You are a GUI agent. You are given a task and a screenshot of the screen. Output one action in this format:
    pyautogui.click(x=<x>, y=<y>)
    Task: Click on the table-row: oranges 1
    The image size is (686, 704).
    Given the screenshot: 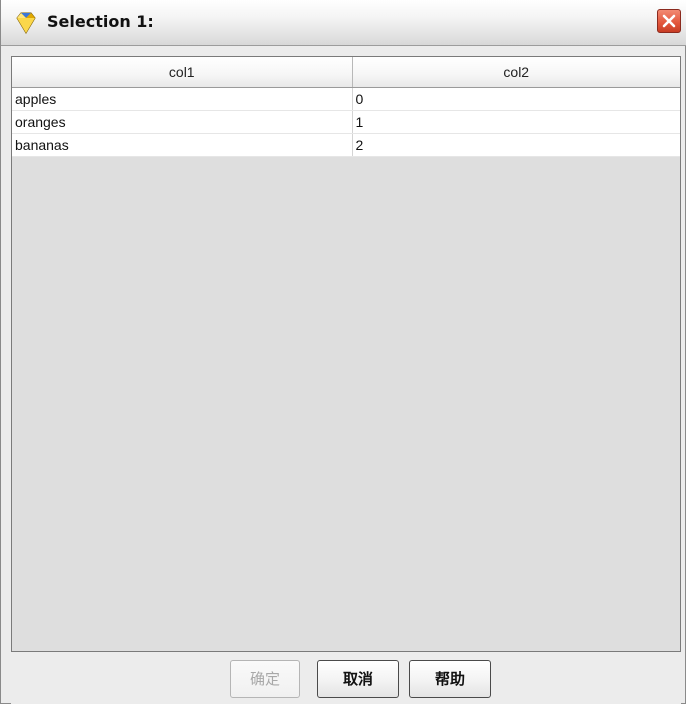 What is the action you would take?
    pyautogui.click(x=346, y=122)
    